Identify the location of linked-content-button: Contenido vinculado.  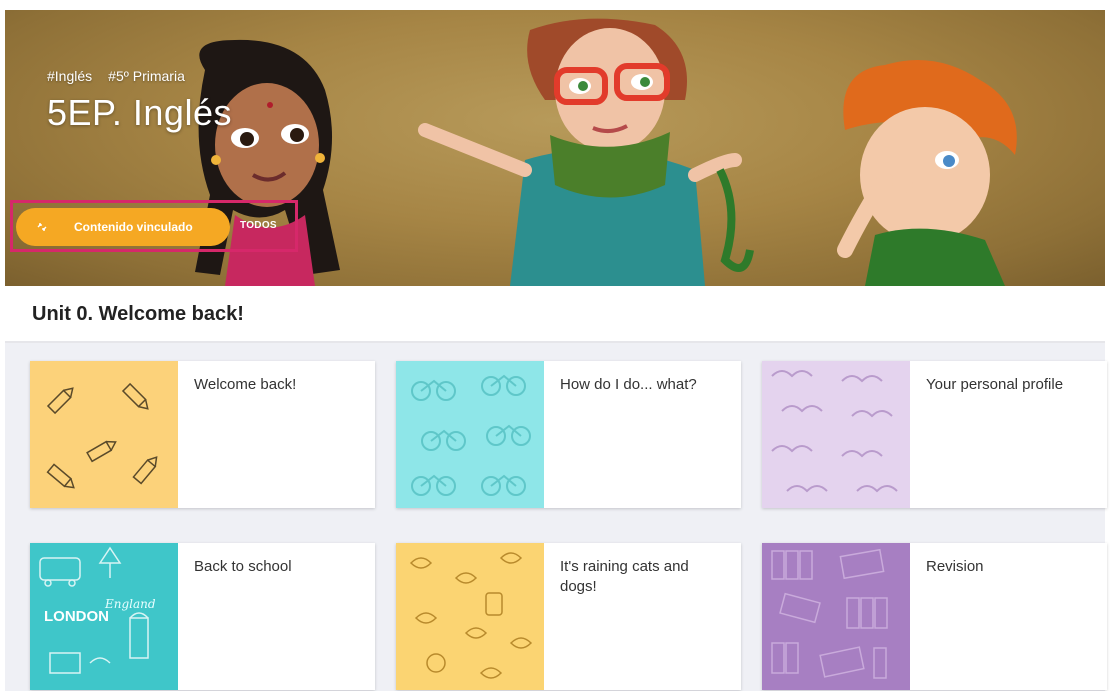
(123, 227).